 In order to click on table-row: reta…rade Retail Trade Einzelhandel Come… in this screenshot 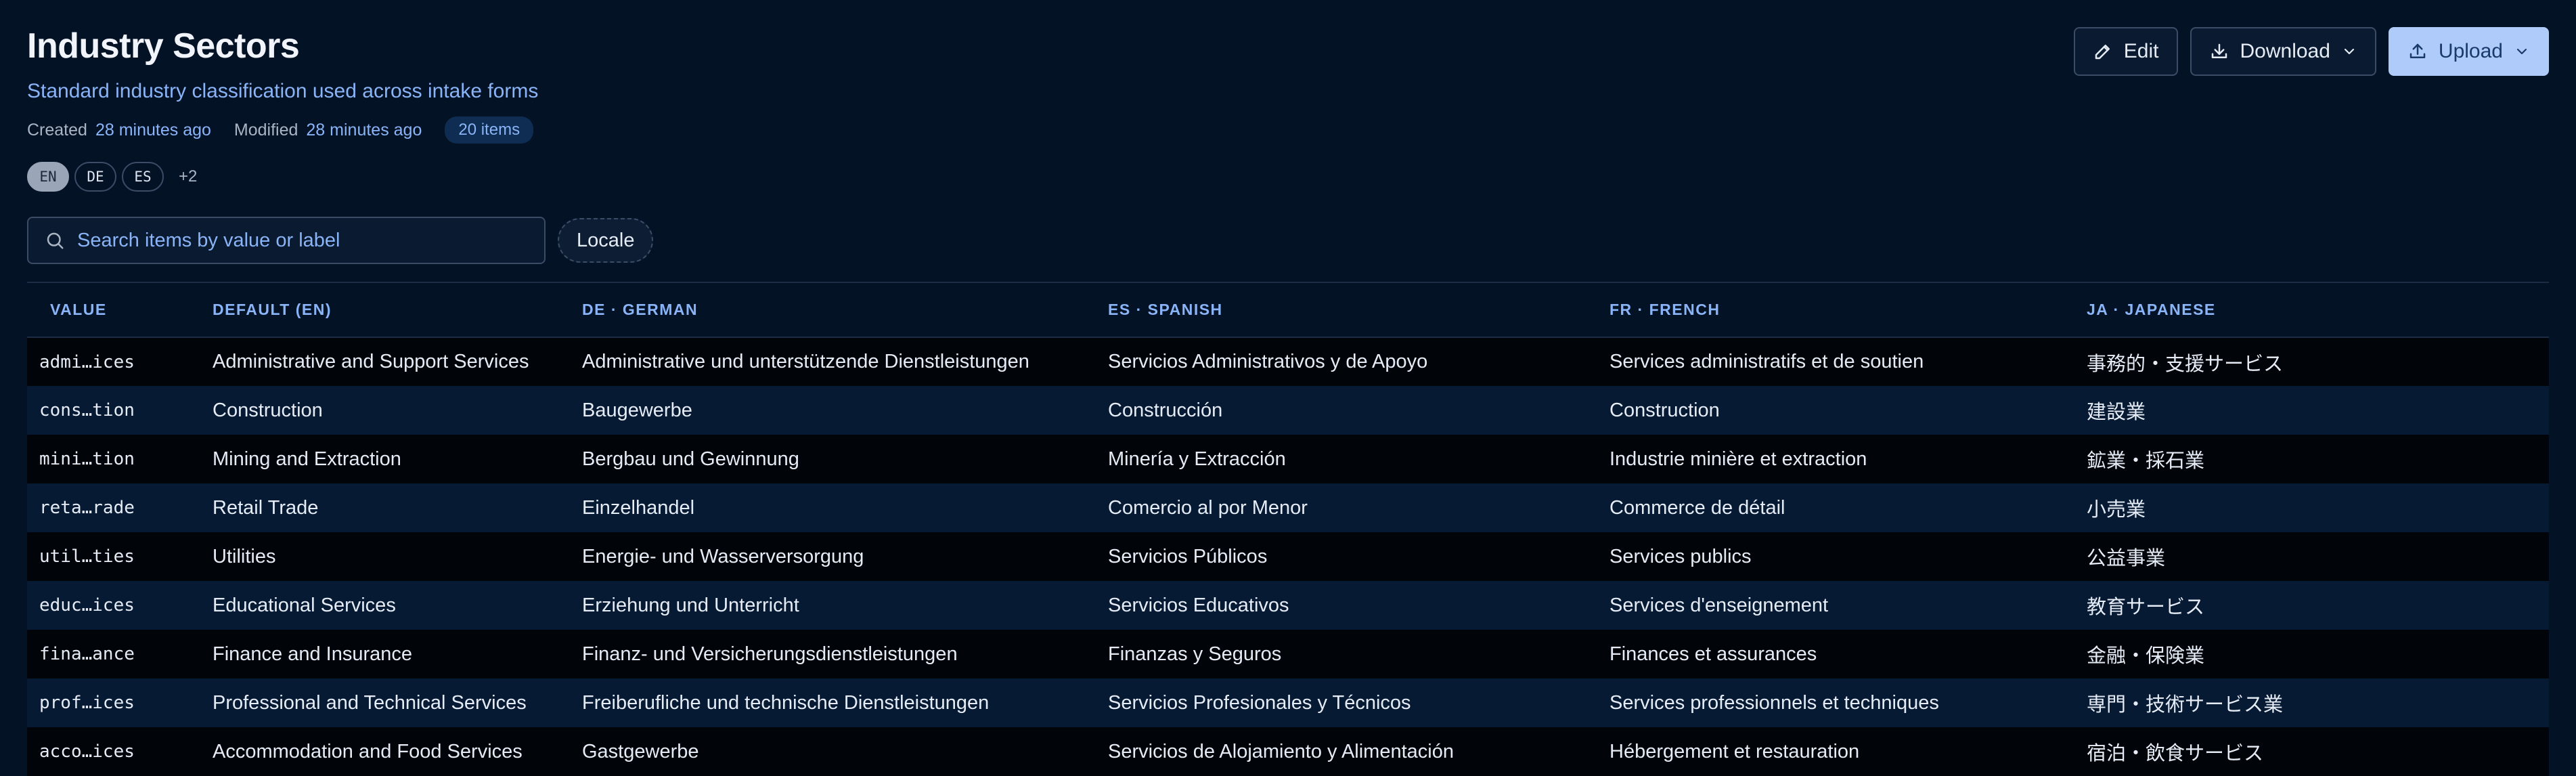, I will do `click(1288, 507)`.